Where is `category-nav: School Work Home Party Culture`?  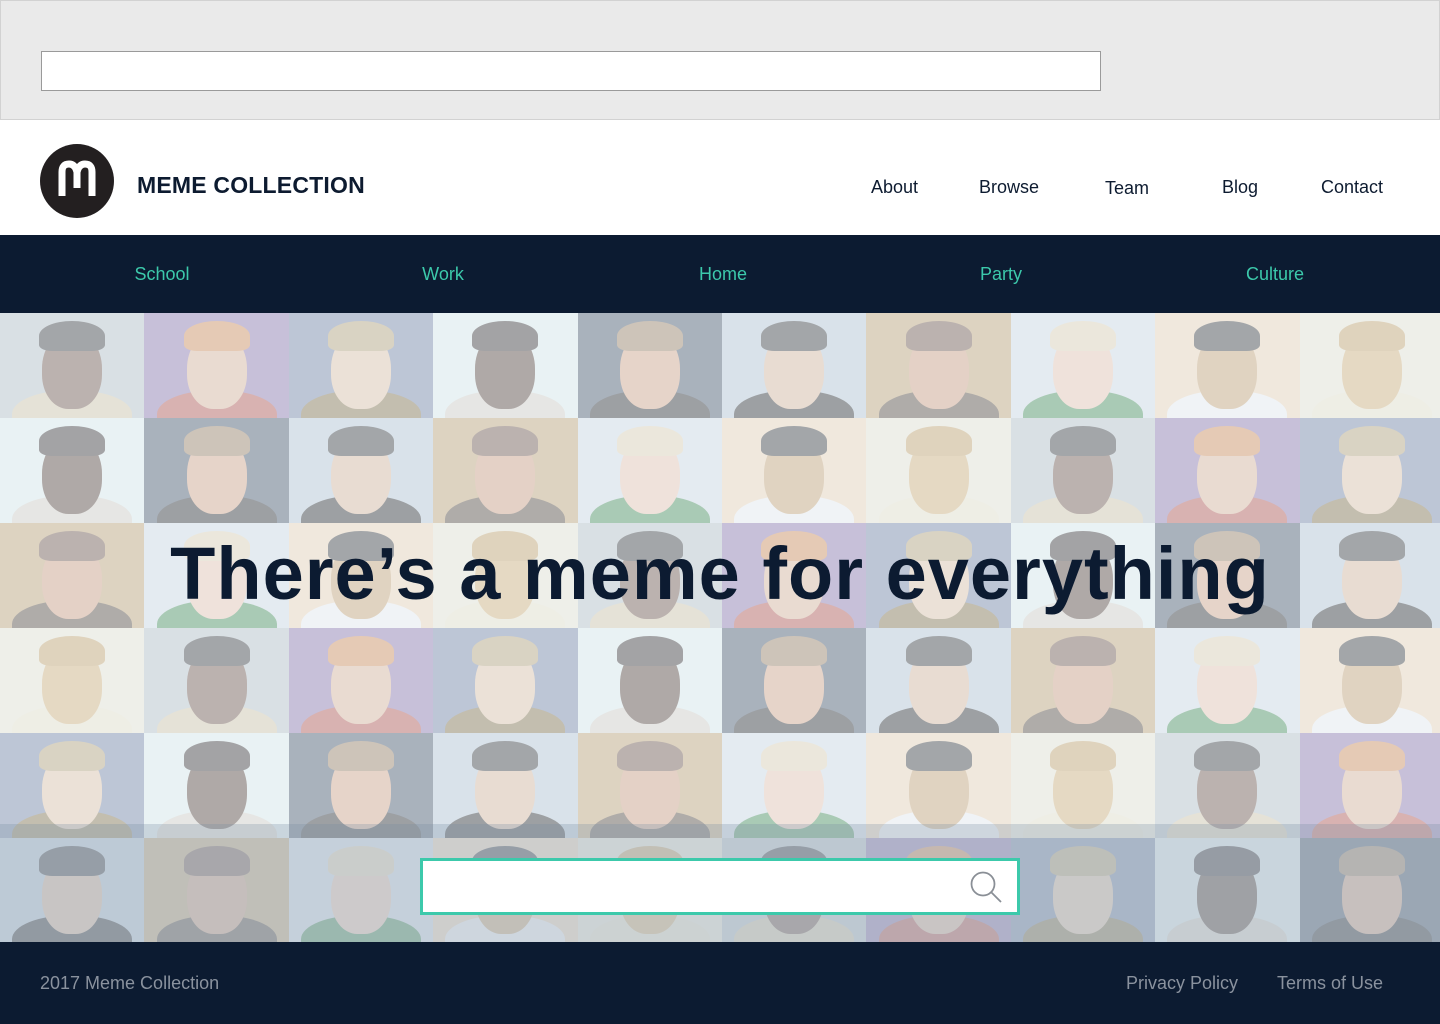
category-nav: School Work Home Party Culture is located at coordinates (720, 274).